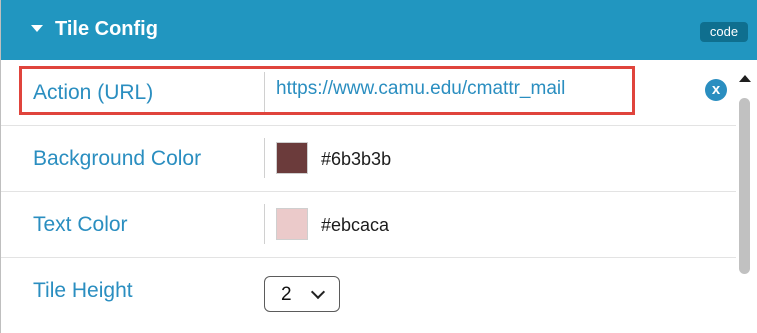  I want to click on highlight-box, so click(327, 90).